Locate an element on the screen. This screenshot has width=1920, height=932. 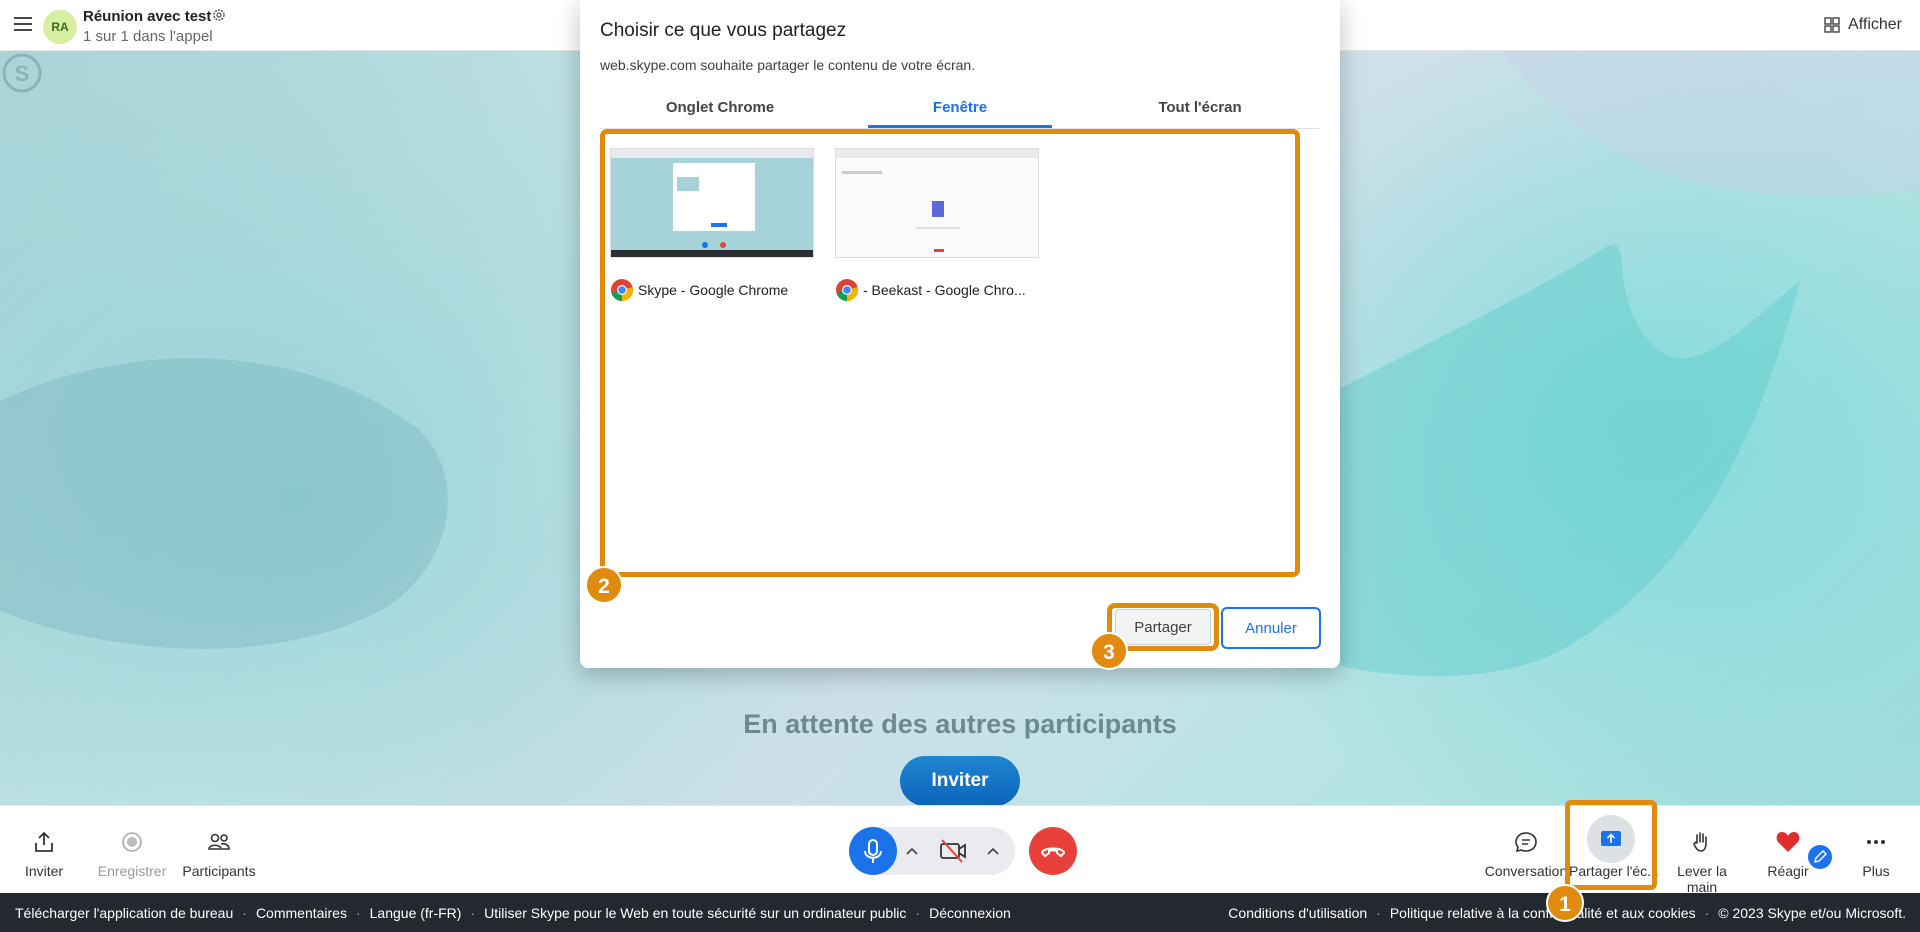
people-icon is located at coordinates (219, 841).